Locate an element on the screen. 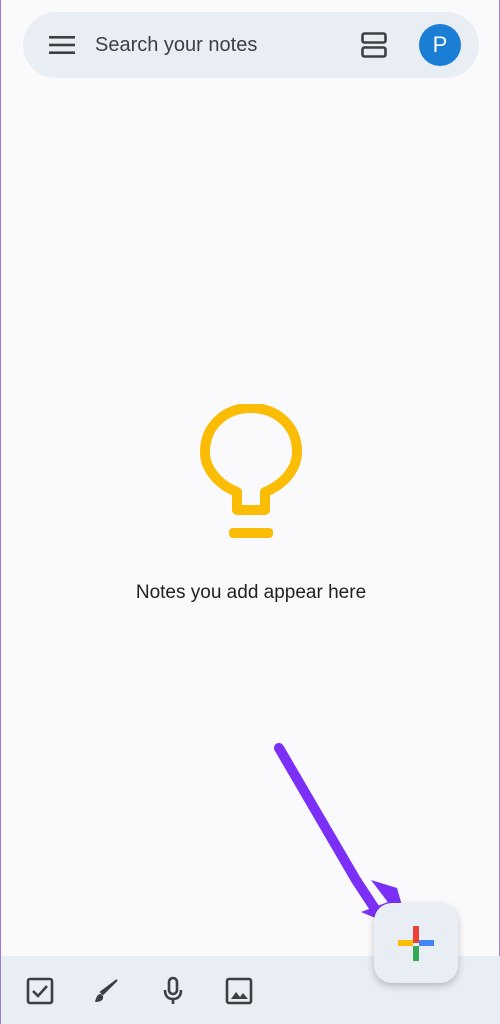 The height and width of the screenshot is (1024, 500). lightbulb-icon is located at coordinates (251, 471).